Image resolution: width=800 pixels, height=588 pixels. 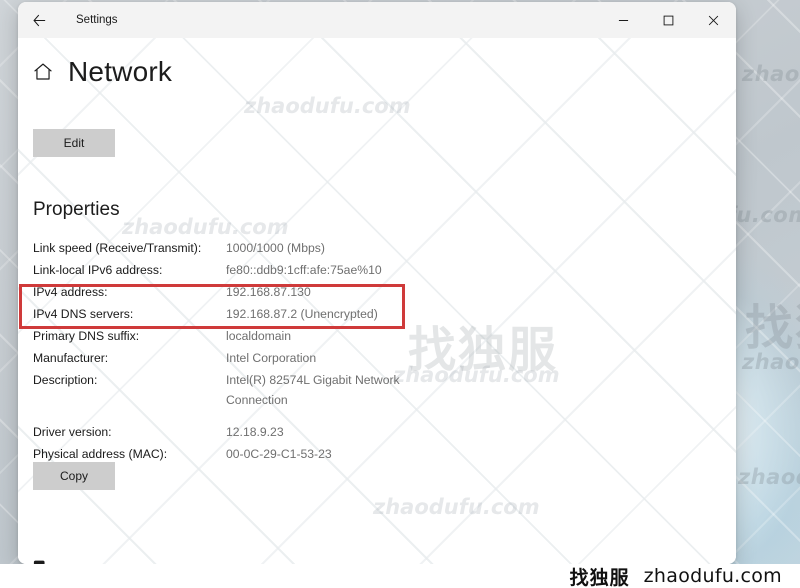 I want to click on maximize-icon, so click(x=668, y=20).